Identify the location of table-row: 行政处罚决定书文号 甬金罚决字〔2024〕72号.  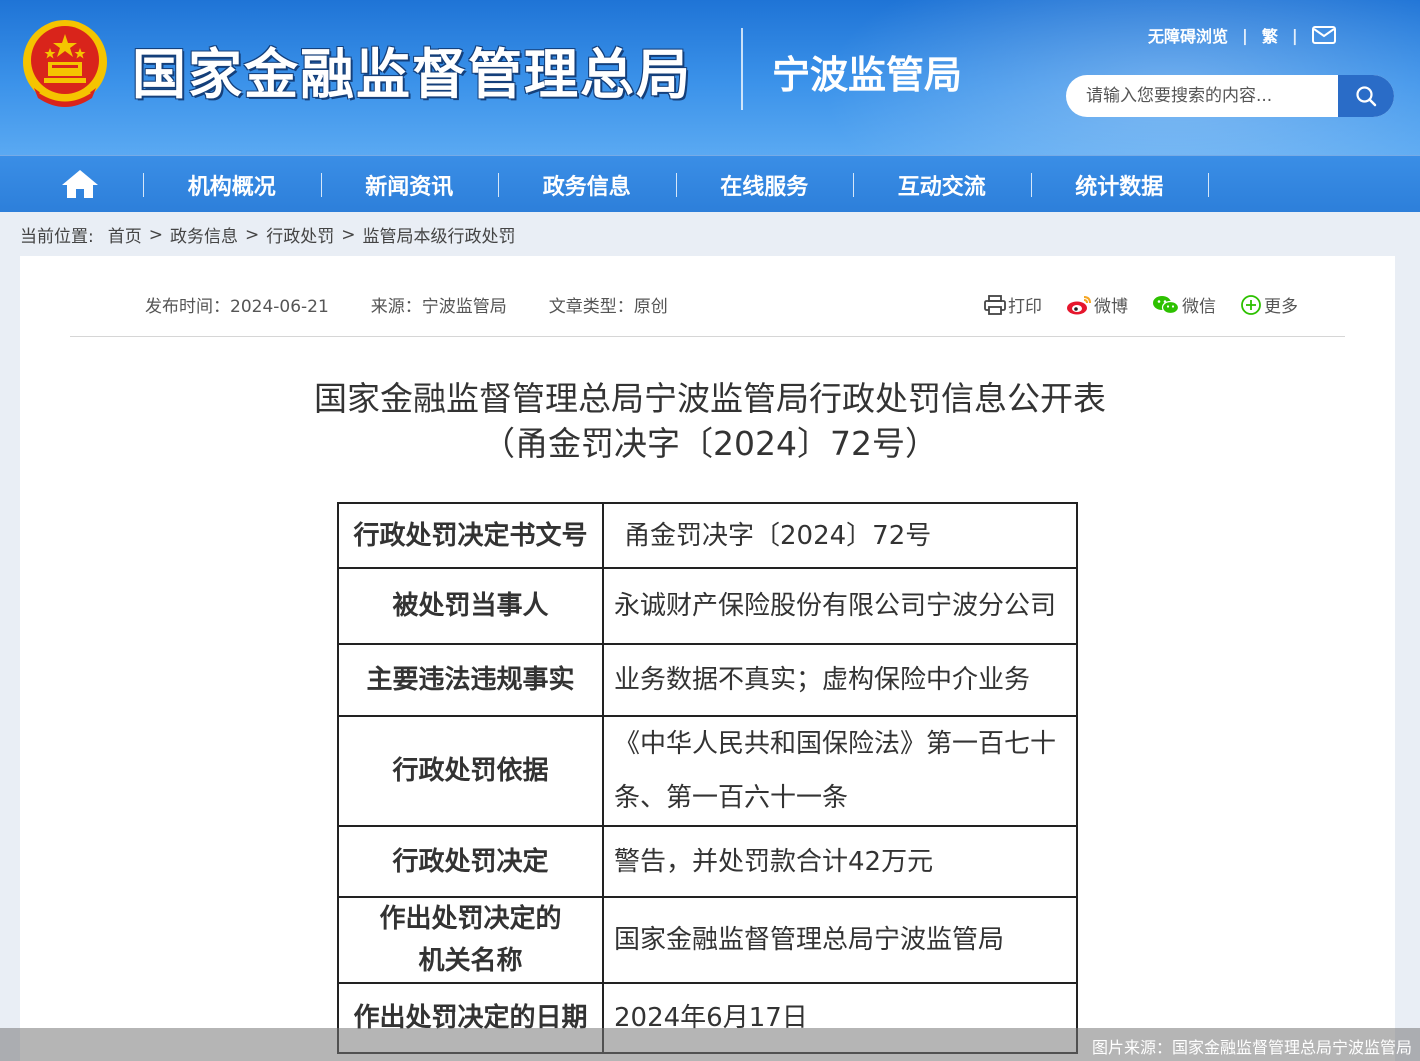
(707, 535).